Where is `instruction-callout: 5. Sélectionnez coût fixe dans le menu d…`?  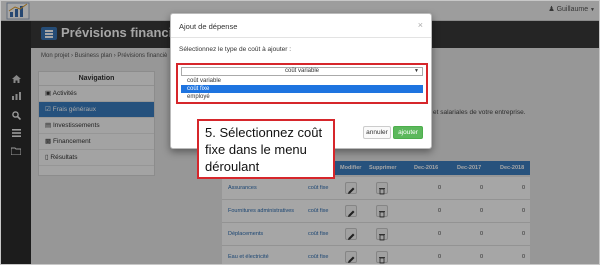 instruction-callout: 5. Sélectionnez coût fixe dans le menu d… is located at coordinates (266, 149).